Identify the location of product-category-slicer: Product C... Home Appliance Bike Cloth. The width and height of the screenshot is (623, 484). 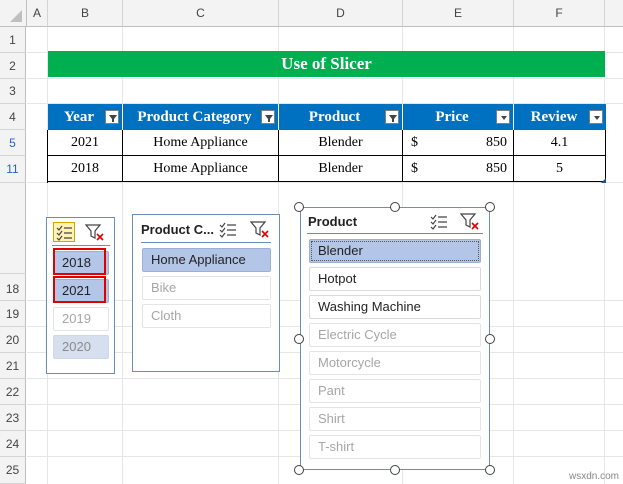
(206, 293).